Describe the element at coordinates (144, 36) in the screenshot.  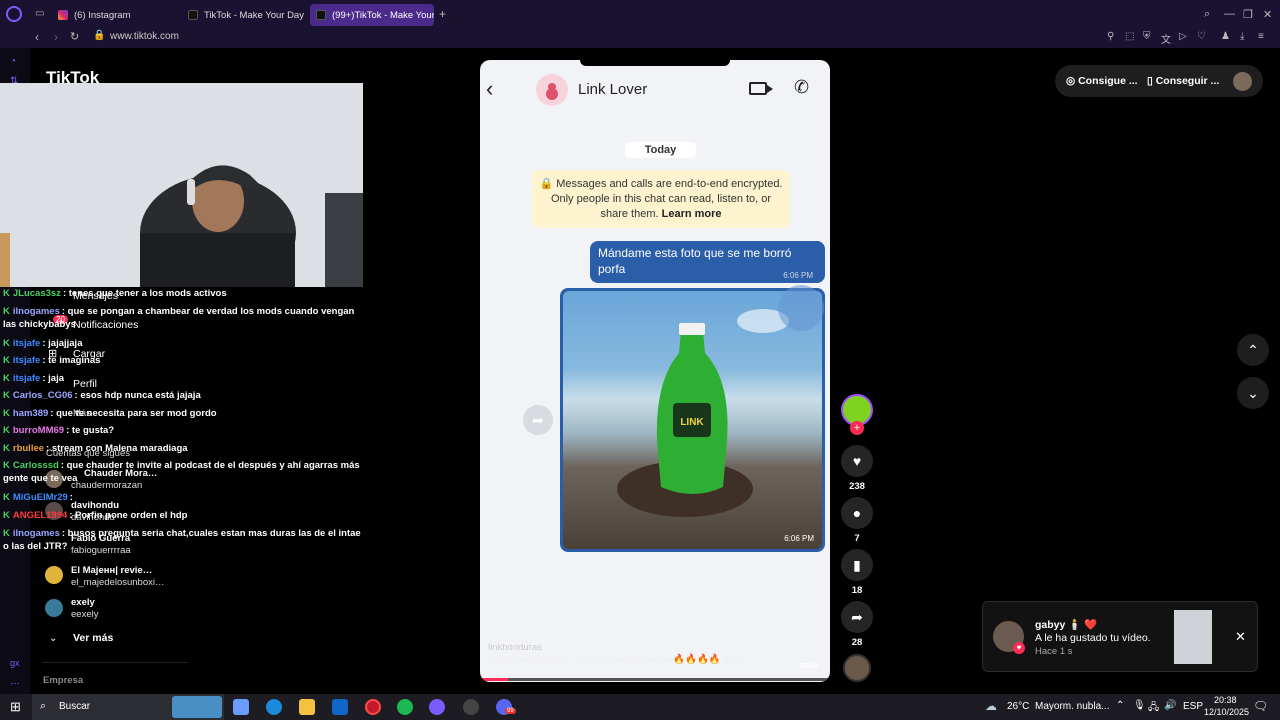
I see `url-field: www.tiktok.com` at that location.